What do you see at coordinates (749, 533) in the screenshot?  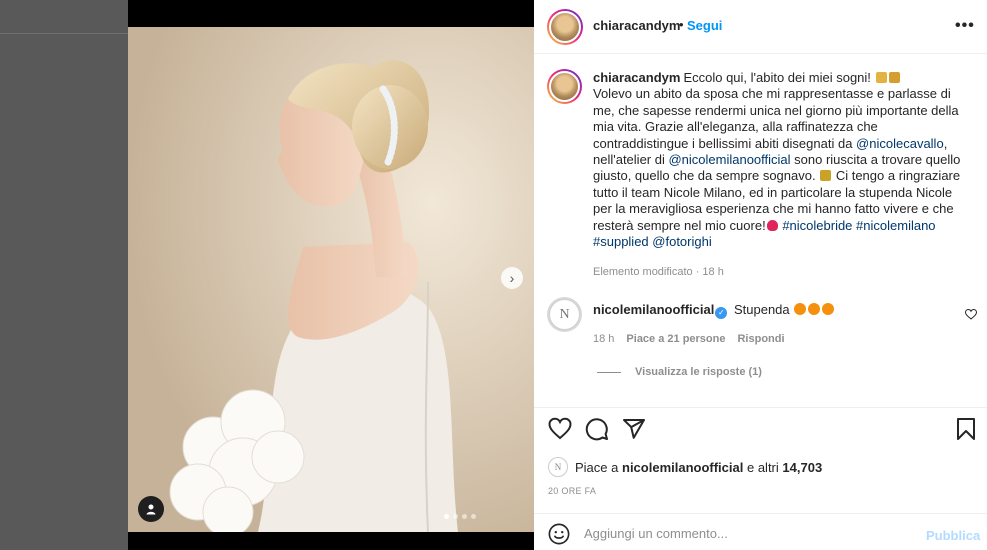 I see `comment-input` at bounding box center [749, 533].